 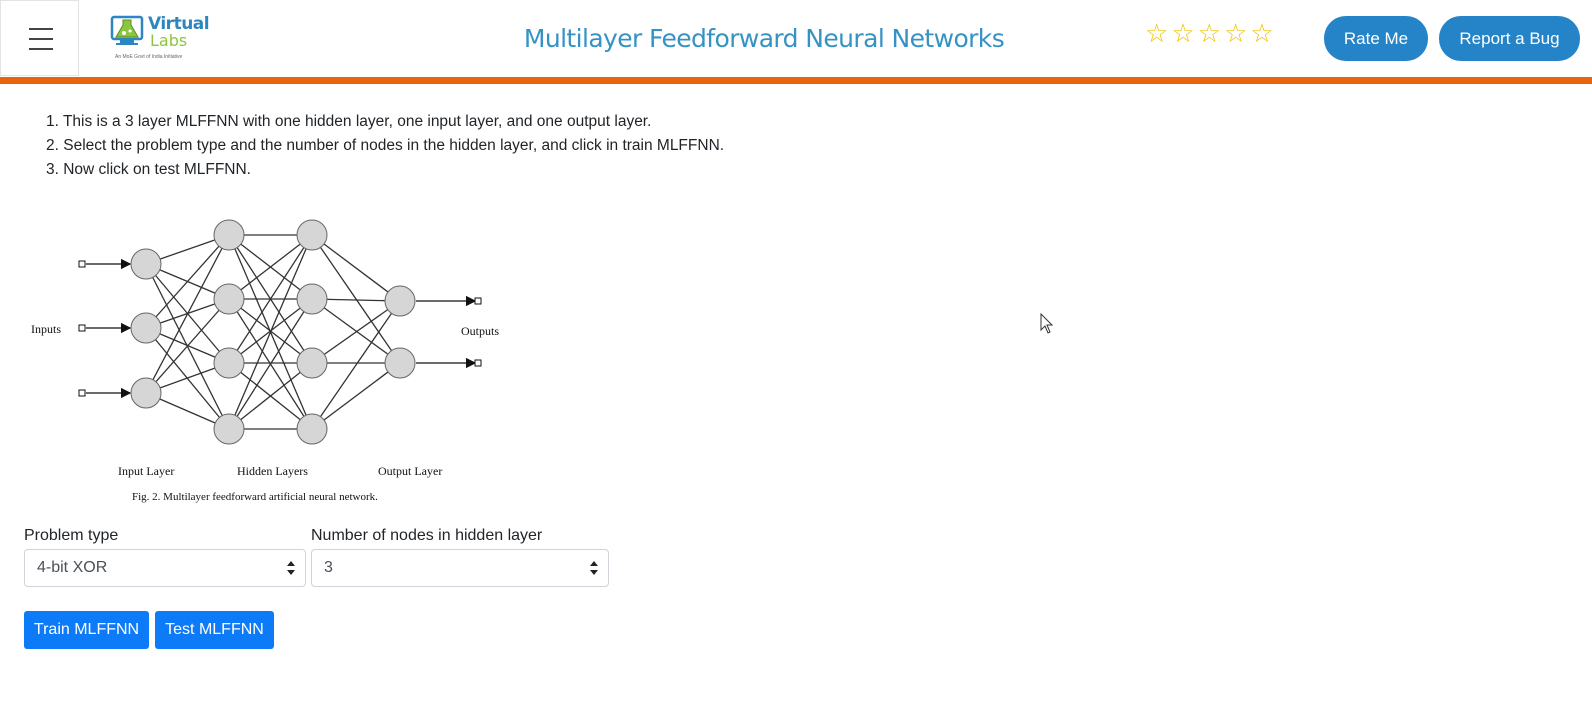 I want to click on problem-type-label: Problem type, so click(x=71, y=535).